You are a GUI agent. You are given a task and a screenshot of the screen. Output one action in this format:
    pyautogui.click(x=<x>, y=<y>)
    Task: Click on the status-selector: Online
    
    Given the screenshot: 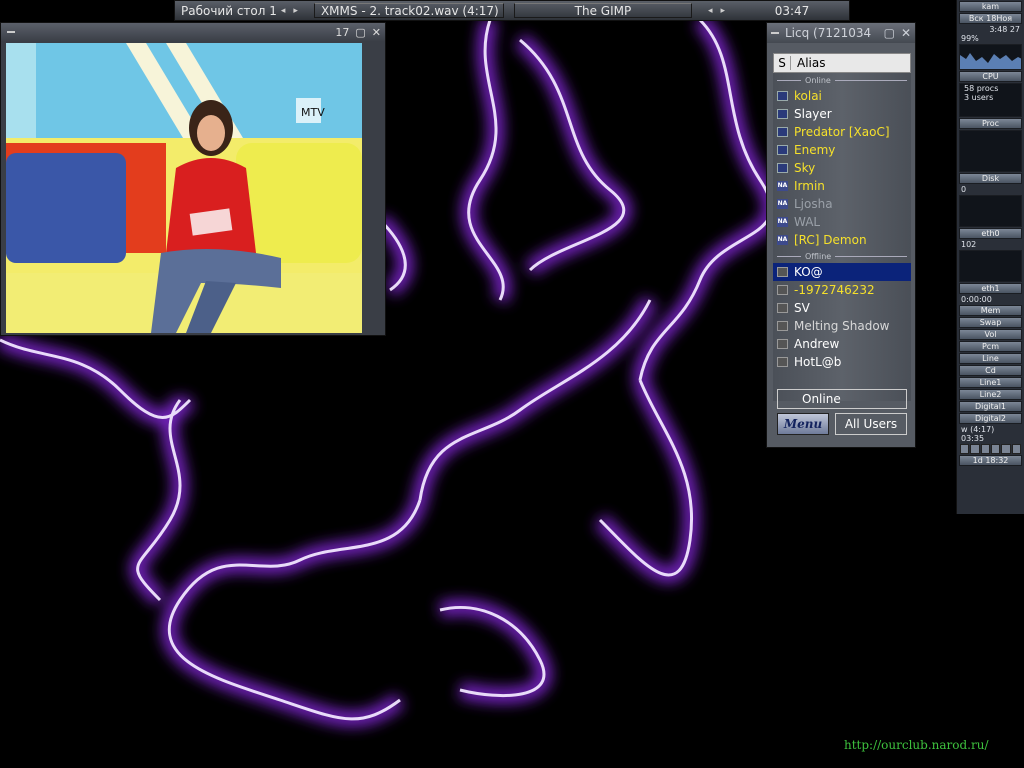 What is the action you would take?
    pyautogui.click(x=842, y=399)
    